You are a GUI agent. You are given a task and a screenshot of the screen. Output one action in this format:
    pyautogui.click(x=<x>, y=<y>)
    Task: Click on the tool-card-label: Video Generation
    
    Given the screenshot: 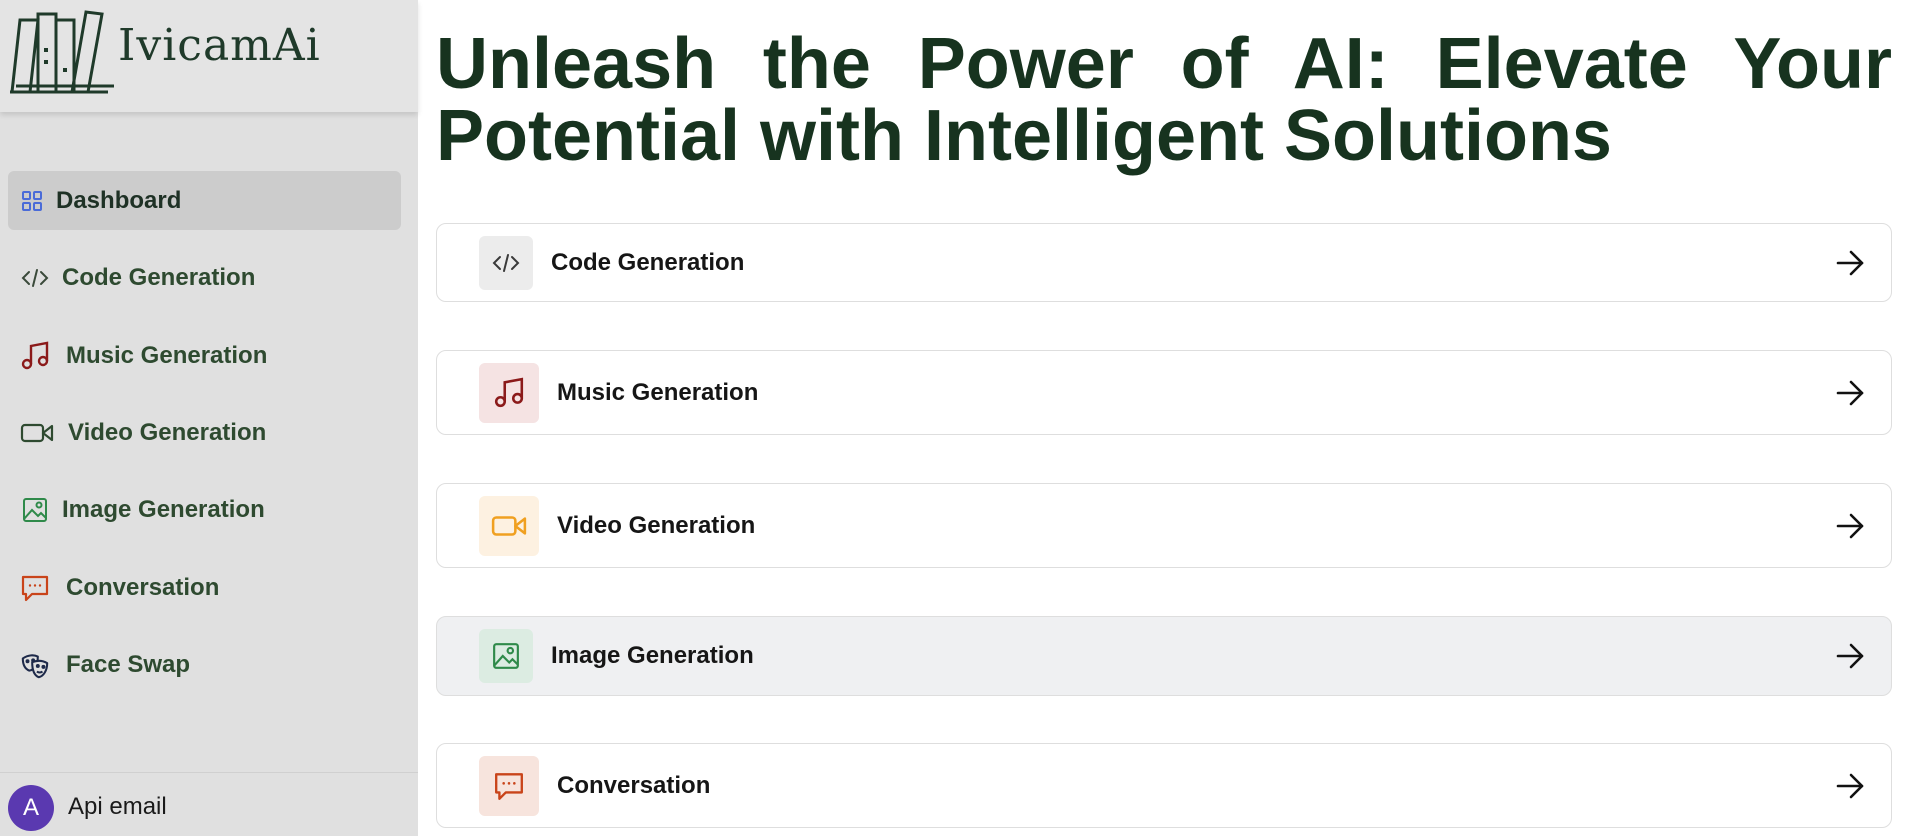 What is the action you would take?
    pyautogui.click(x=656, y=525)
    